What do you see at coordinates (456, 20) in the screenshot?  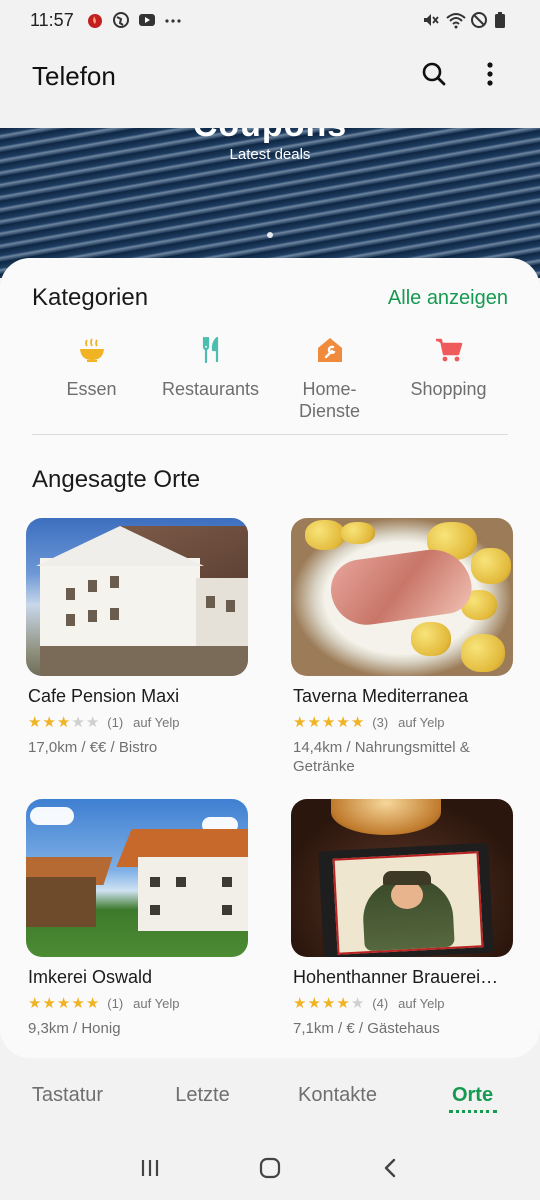 I see `wifi-icon` at bounding box center [456, 20].